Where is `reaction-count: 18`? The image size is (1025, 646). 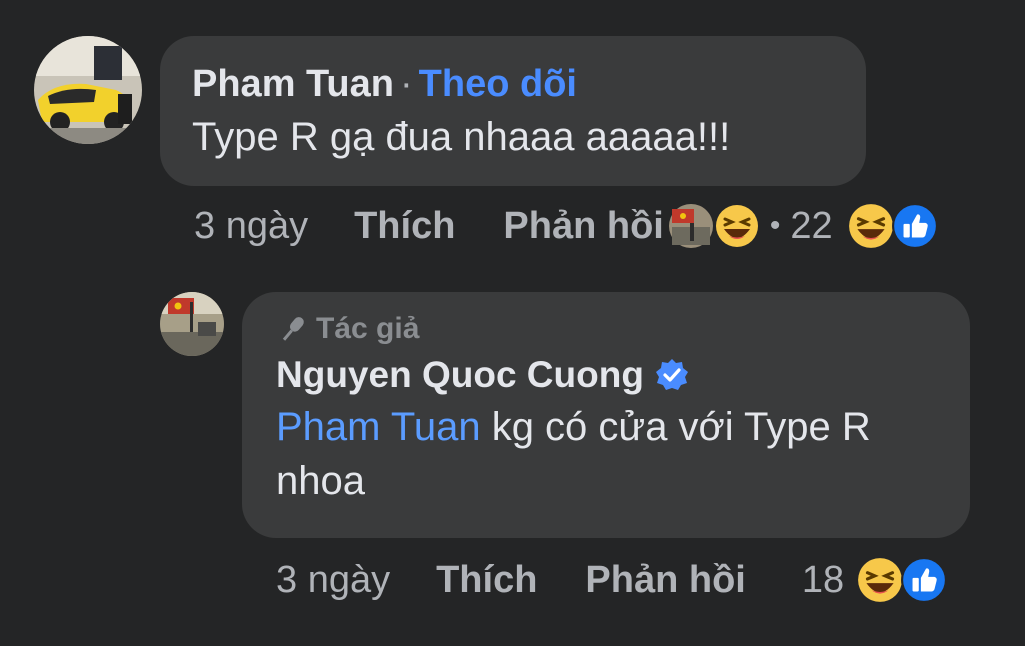
reaction-count: 18 is located at coordinates (823, 580).